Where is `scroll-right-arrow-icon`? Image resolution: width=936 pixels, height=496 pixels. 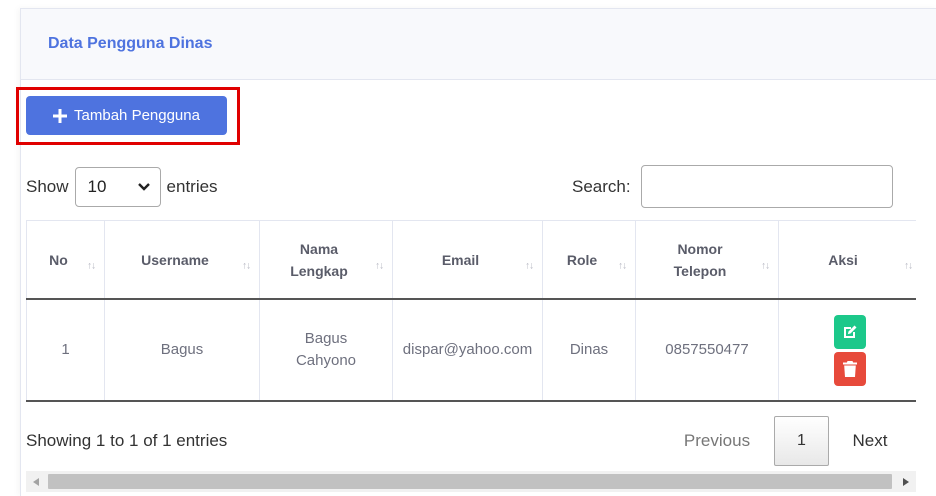 scroll-right-arrow-icon is located at coordinates (906, 481).